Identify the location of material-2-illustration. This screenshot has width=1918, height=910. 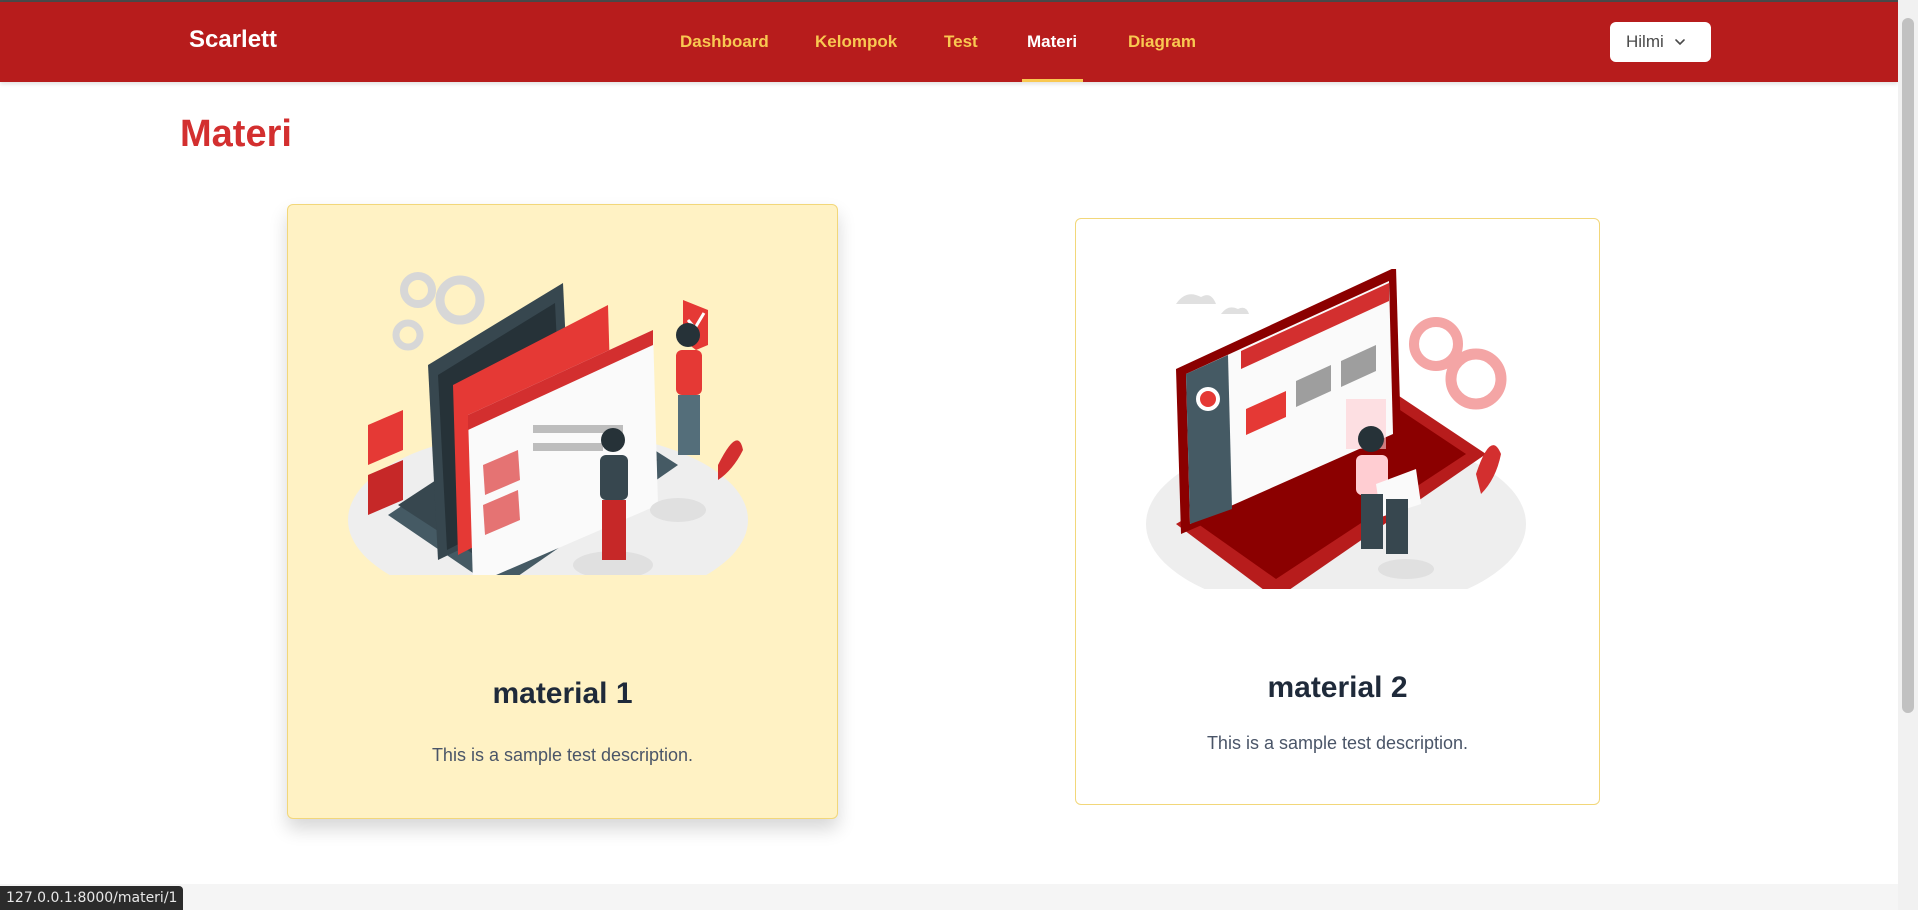
(1336, 429).